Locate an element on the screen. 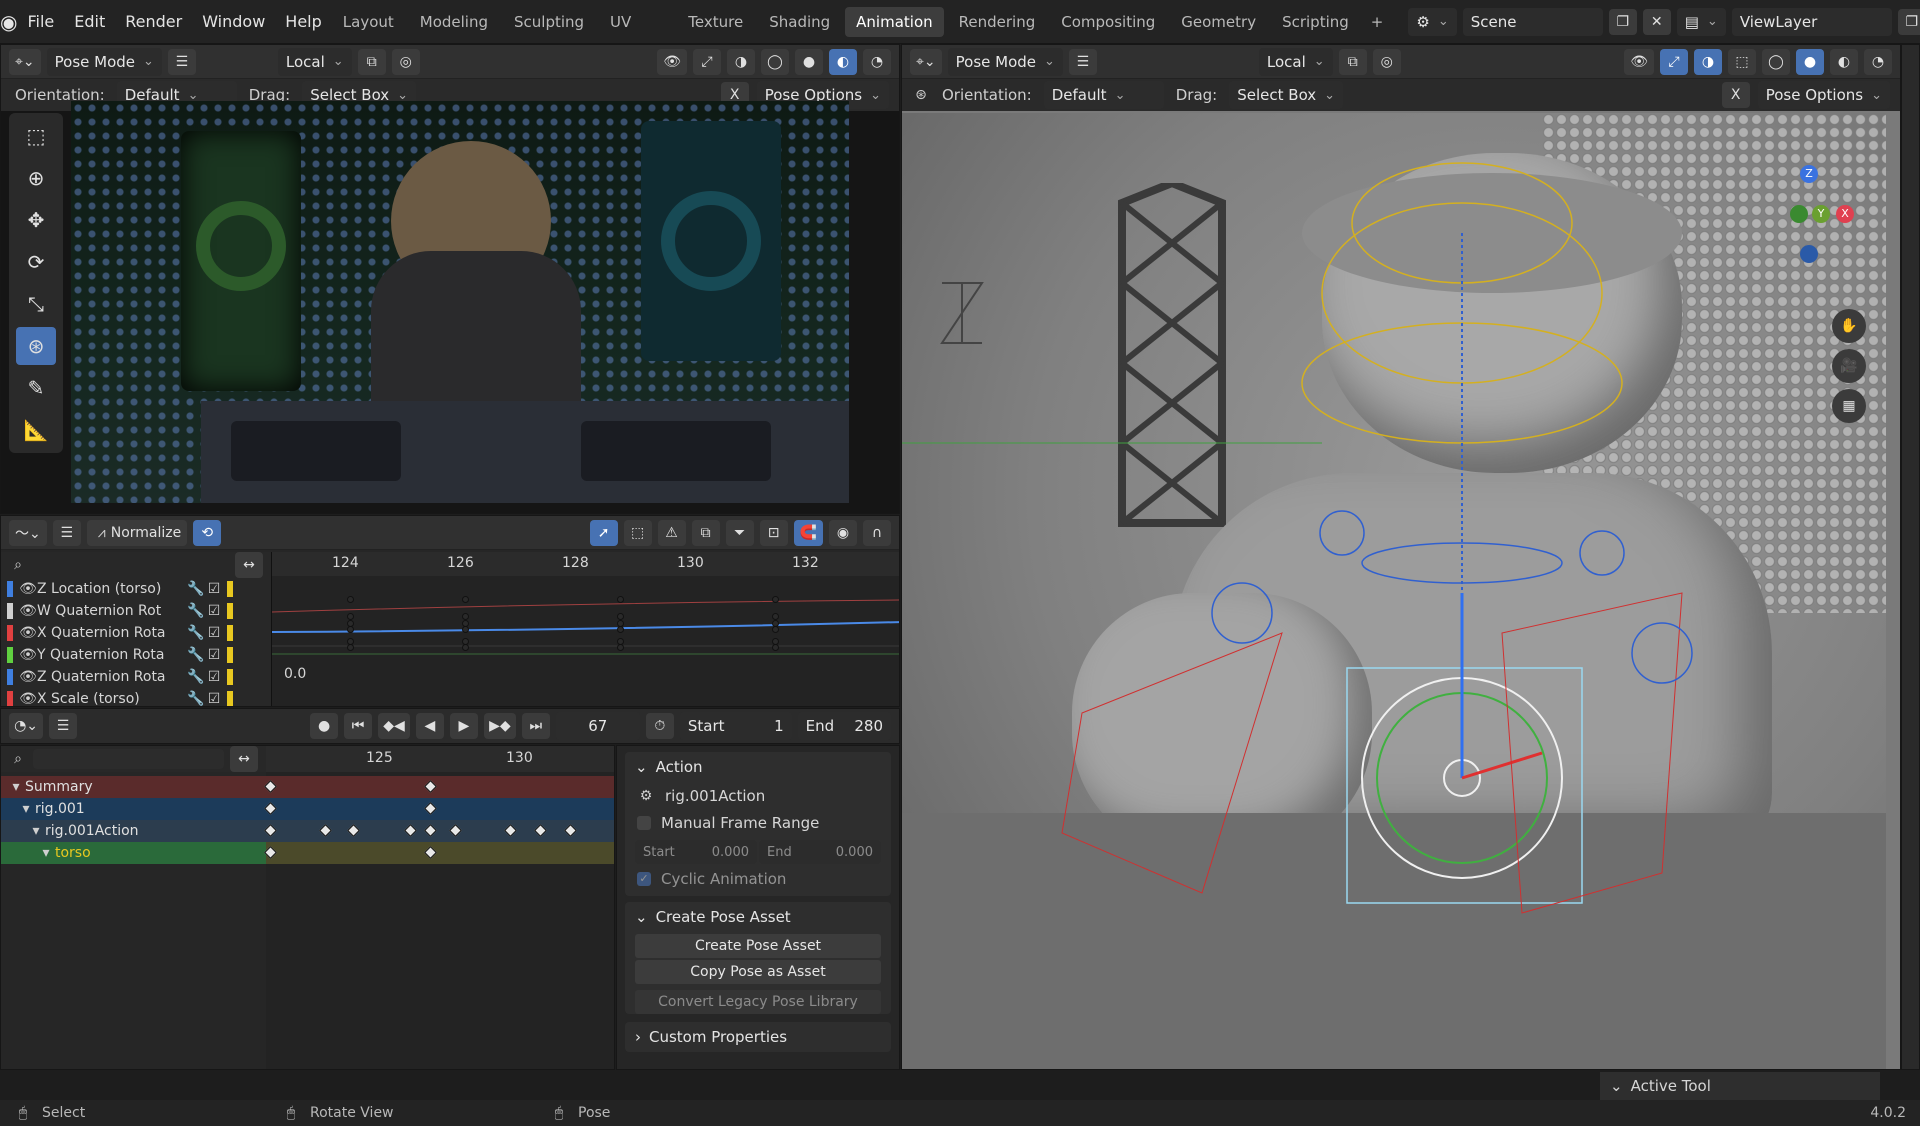  right-proportional-icon: ◎ is located at coordinates (1386, 61).